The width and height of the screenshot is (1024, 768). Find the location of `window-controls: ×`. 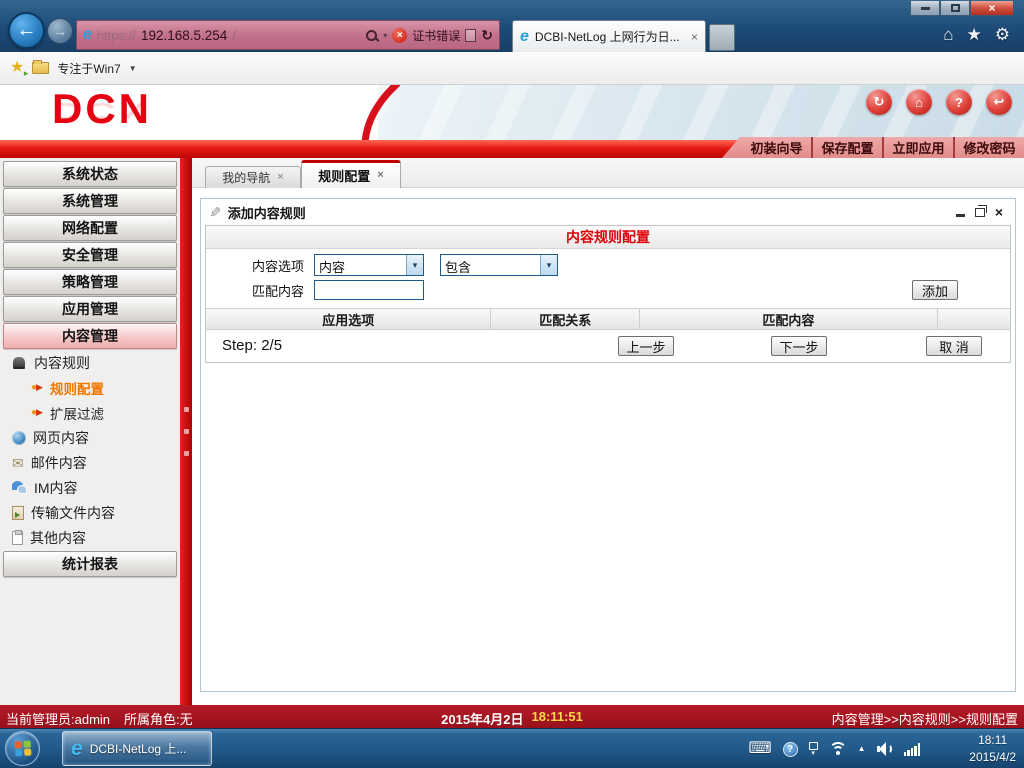

window-controls: × is located at coordinates (962, 8).